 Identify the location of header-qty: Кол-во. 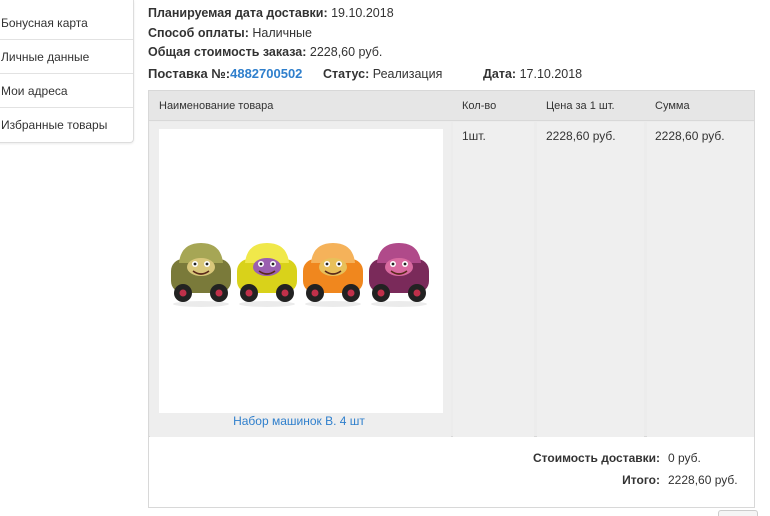
(479, 106).